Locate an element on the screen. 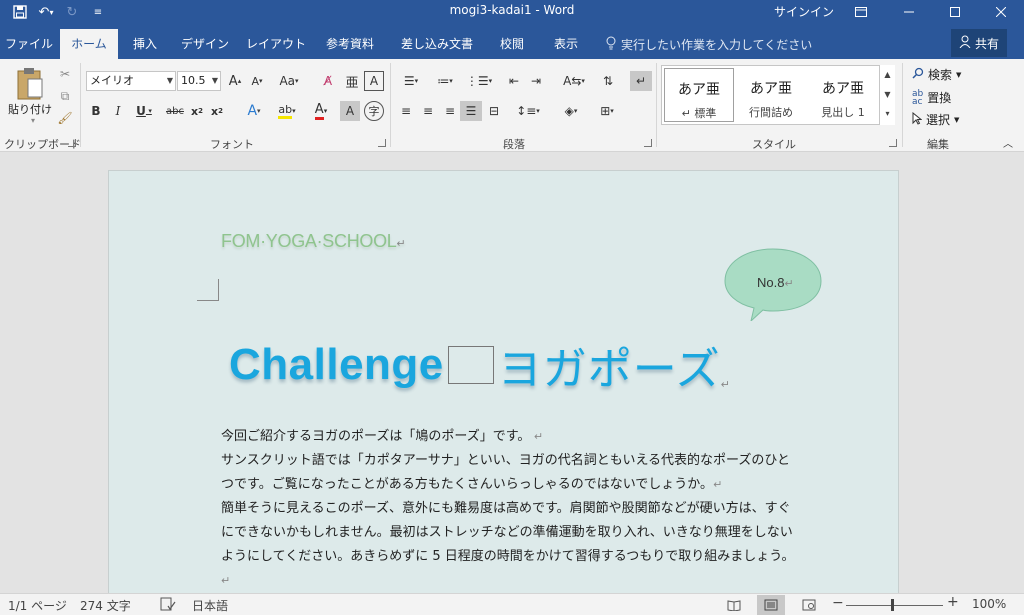  subscript-icon: x2 is located at coordinates (197, 111).